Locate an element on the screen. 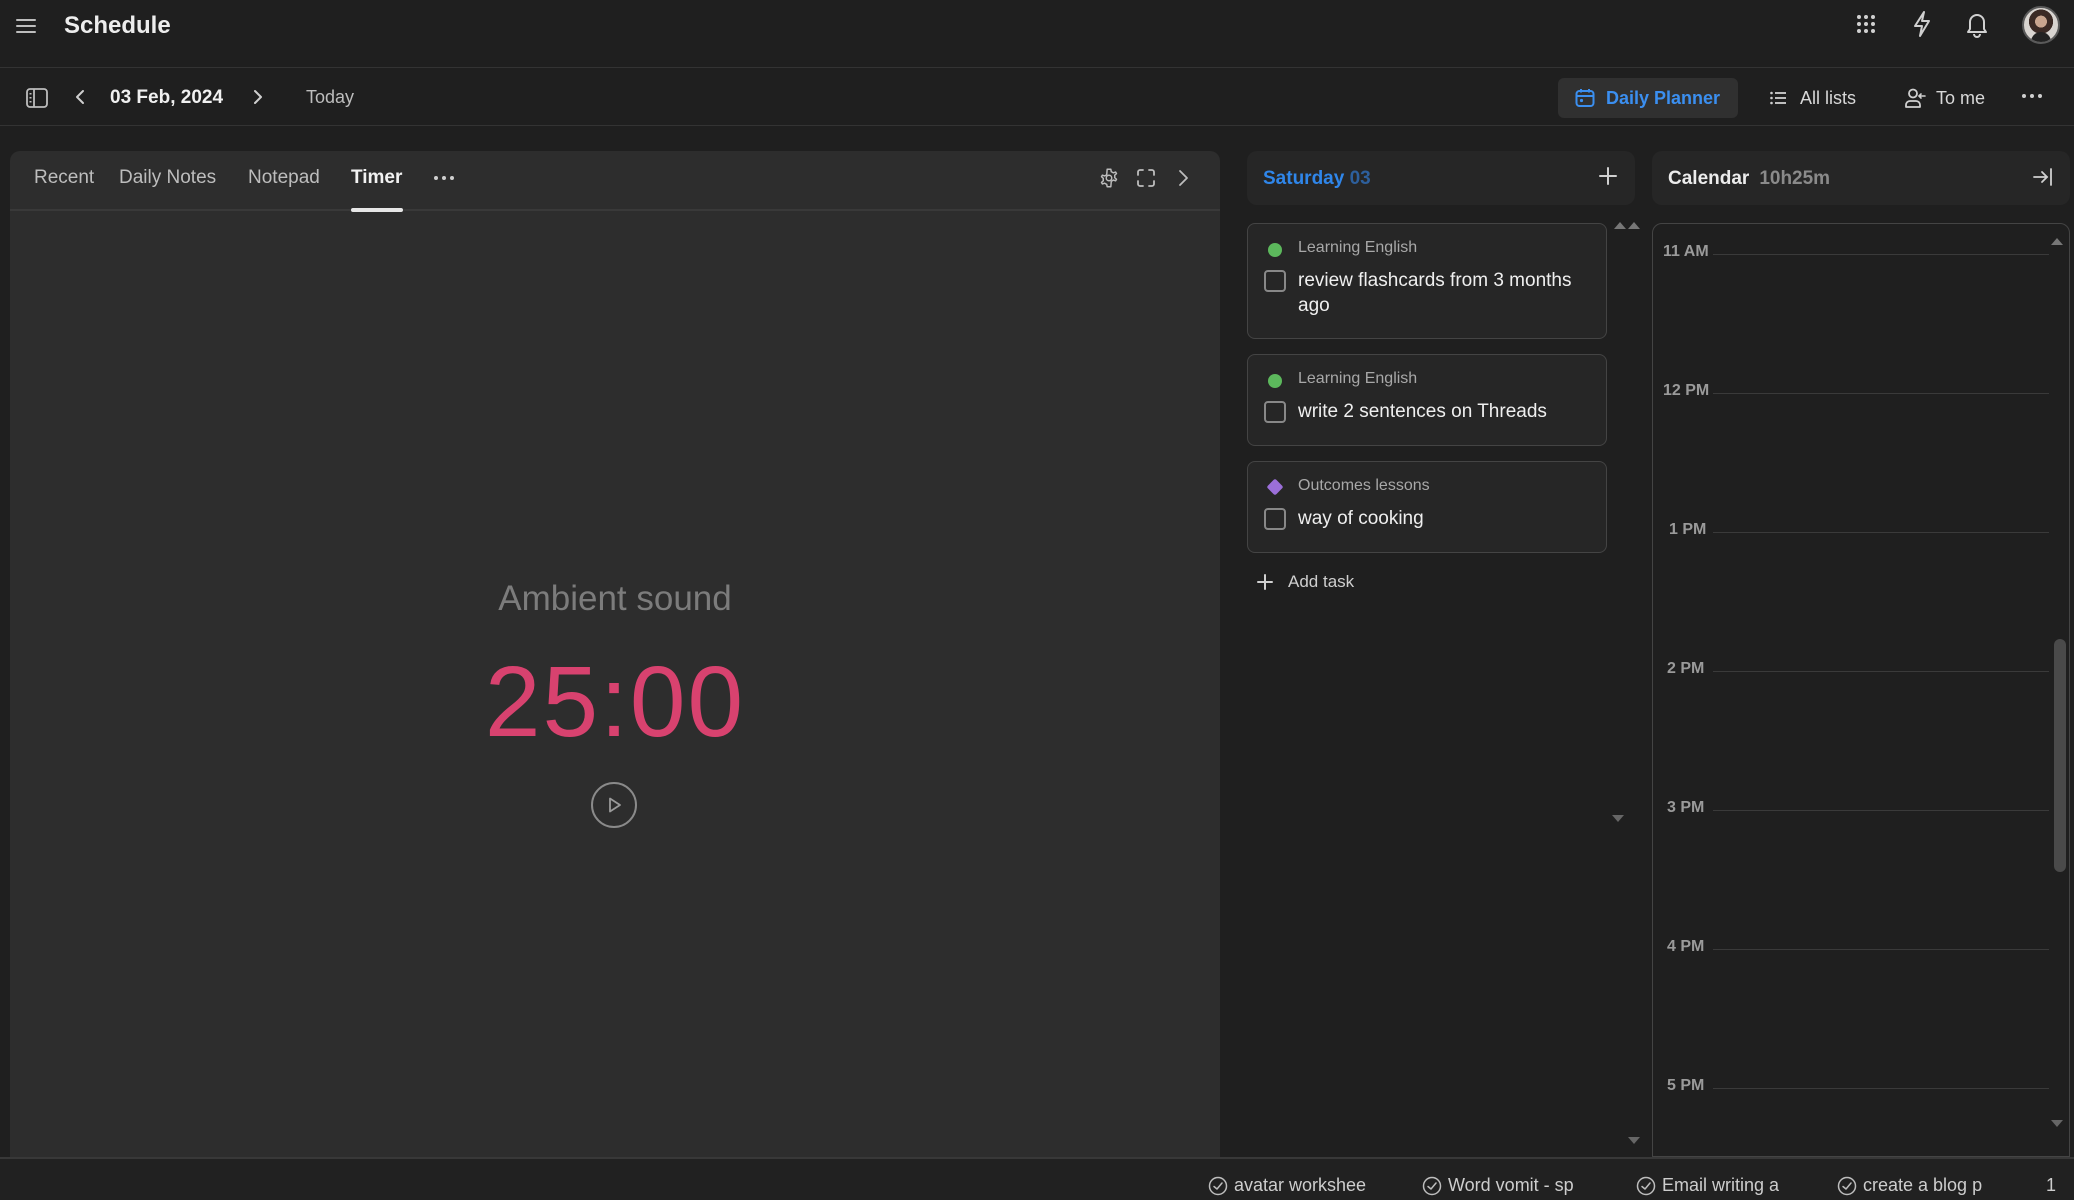 The width and height of the screenshot is (2074, 1200). view-label: Daily Planner is located at coordinates (1663, 97).